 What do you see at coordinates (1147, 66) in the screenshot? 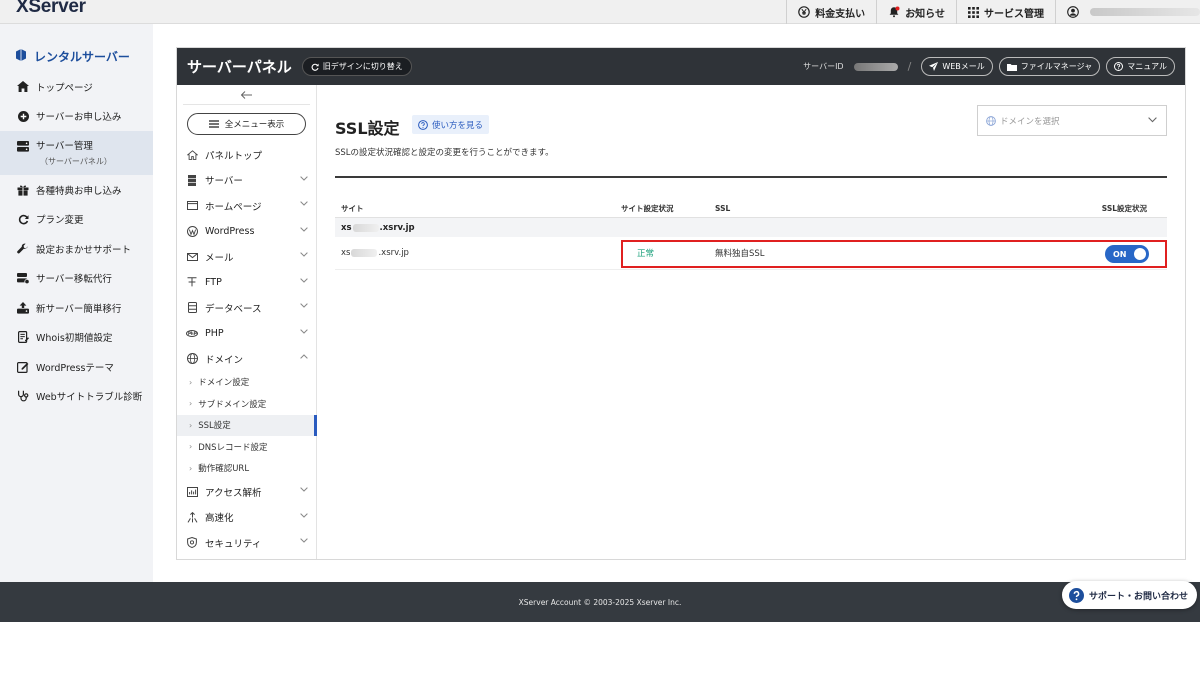
I see `manual-label: マニュアル` at bounding box center [1147, 66].